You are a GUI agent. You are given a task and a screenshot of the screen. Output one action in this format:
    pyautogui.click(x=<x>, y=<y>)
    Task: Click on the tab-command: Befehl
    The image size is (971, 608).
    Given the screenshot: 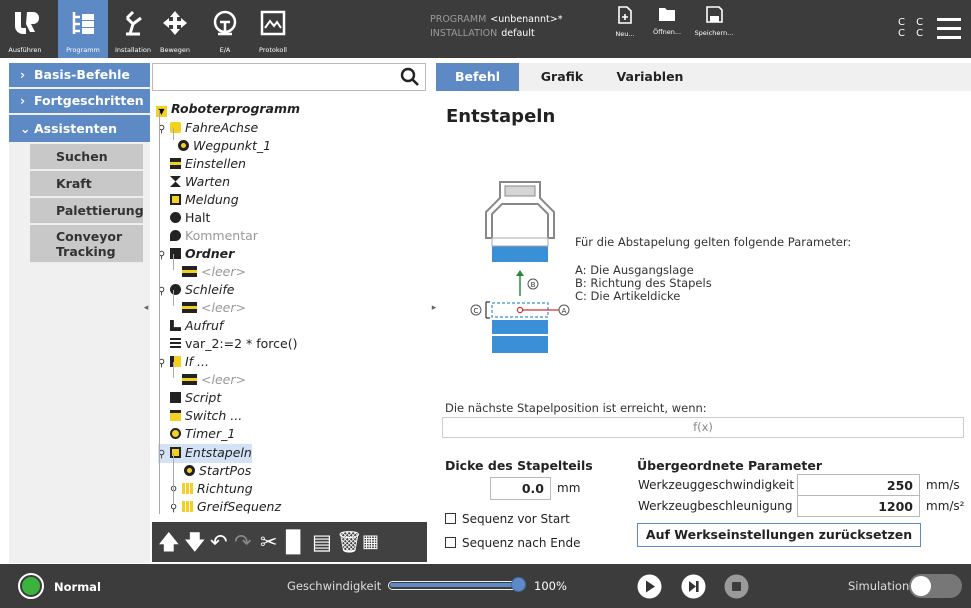 What is the action you would take?
    pyautogui.click(x=477, y=77)
    